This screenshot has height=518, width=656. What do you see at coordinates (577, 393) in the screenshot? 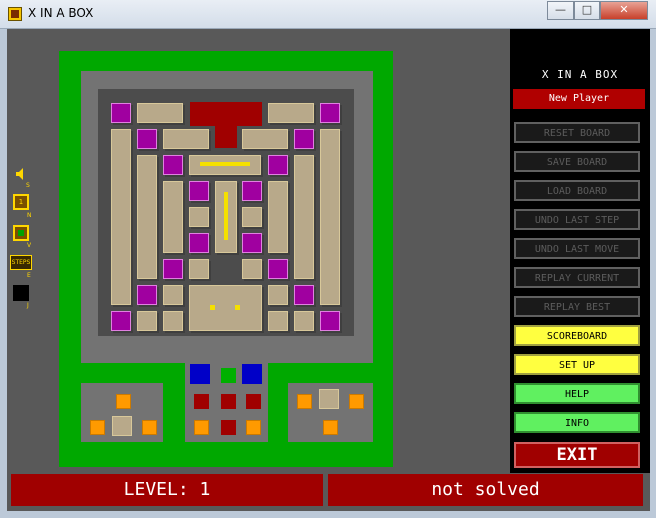
I see `help-button: HELP` at bounding box center [577, 393].